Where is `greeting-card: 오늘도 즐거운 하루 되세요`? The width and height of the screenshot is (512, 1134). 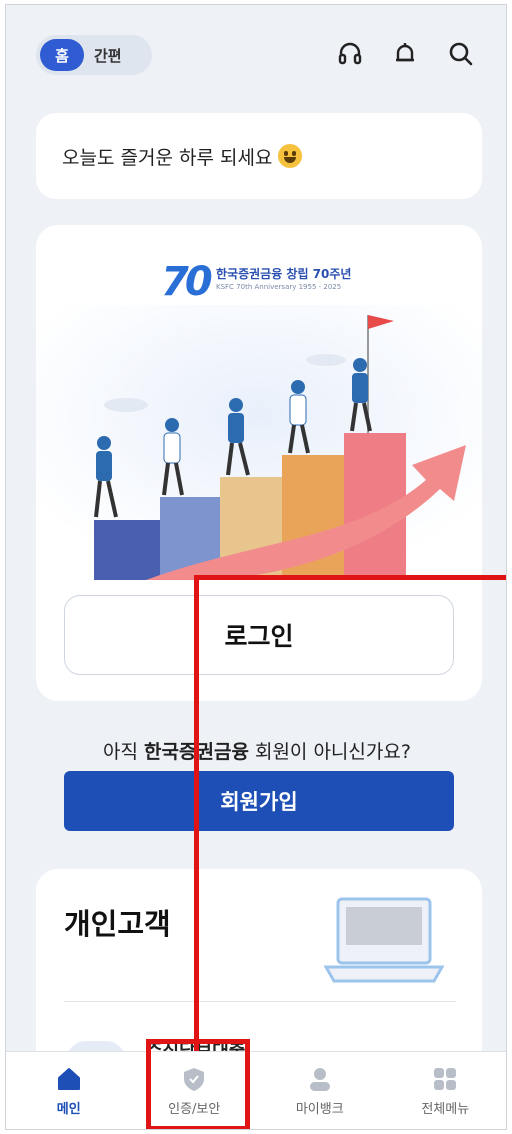
greeting-card: 오늘도 즐거운 하루 되세요 is located at coordinates (259, 156).